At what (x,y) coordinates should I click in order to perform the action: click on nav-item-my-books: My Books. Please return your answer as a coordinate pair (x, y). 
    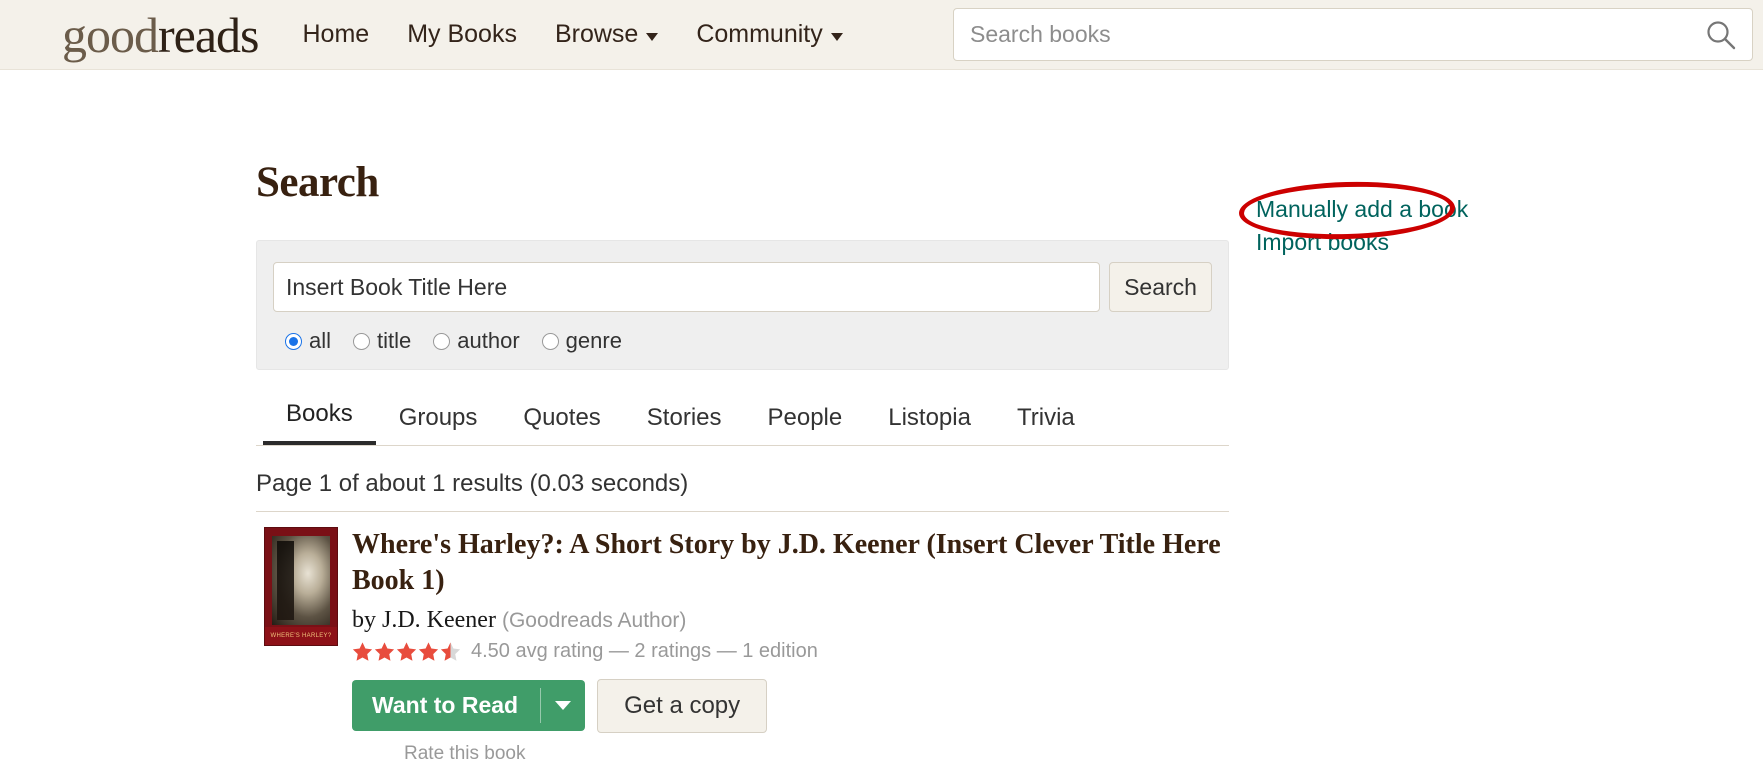
    Looking at the image, I should click on (462, 34).